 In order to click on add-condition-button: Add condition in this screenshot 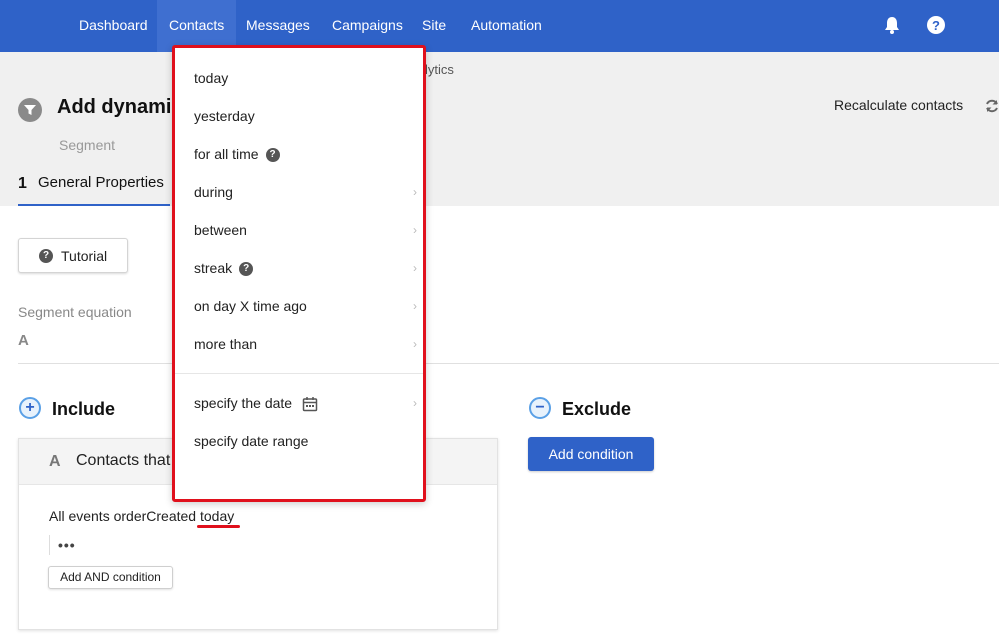, I will do `click(591, 454)`.